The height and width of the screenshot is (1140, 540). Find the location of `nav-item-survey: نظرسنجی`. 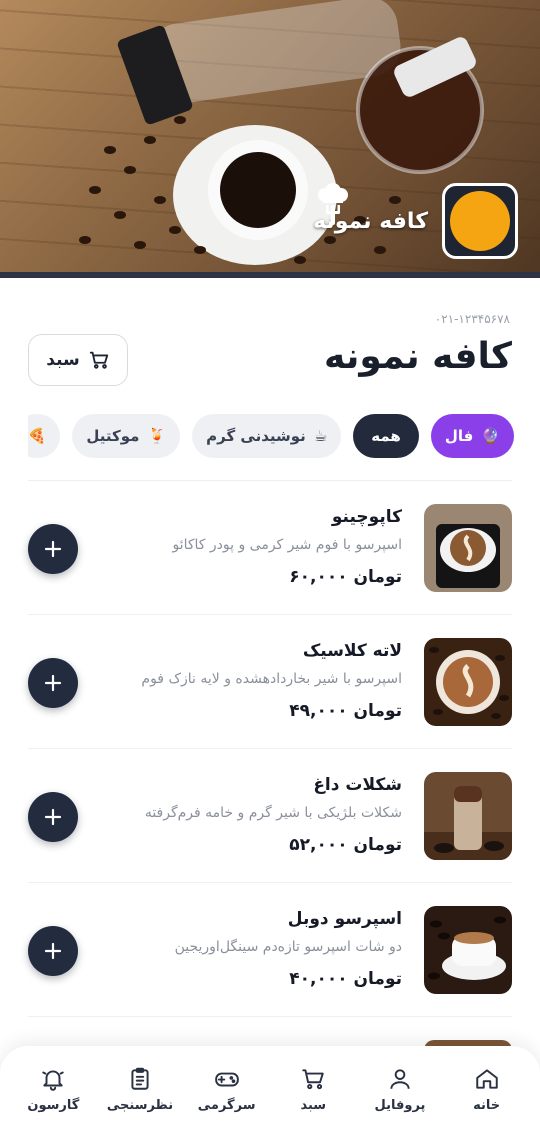

nav-item-survey: نظرسنجی is located at coordinates (140, 1093).